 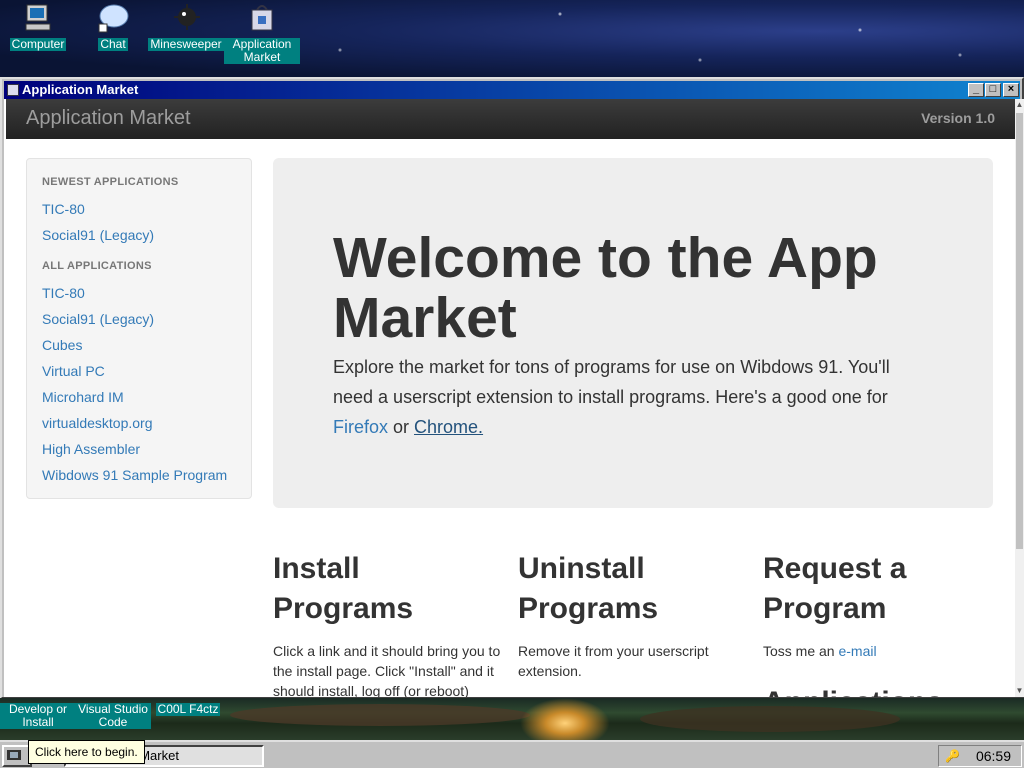 What do you see at coordinates (1019, 331) in the screenshot?
I see `scrollbar-thumb` at bounding box center [1019, 331].